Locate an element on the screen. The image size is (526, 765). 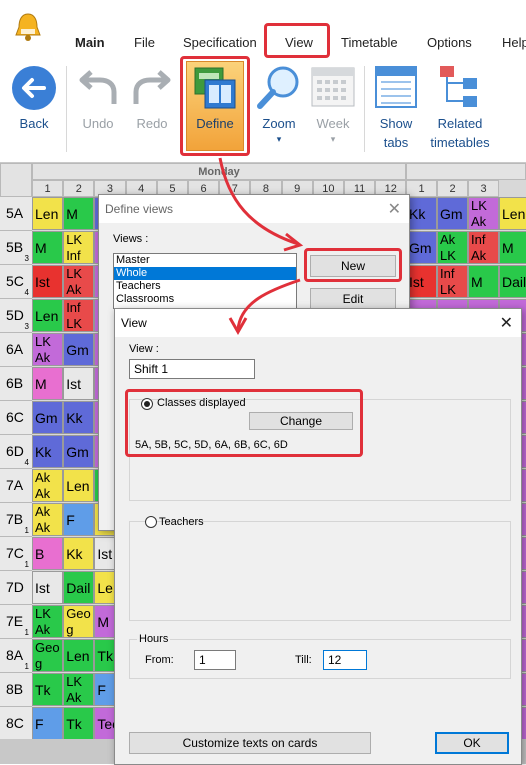
class-row-label: 7D is located at coordinates (16, 588).